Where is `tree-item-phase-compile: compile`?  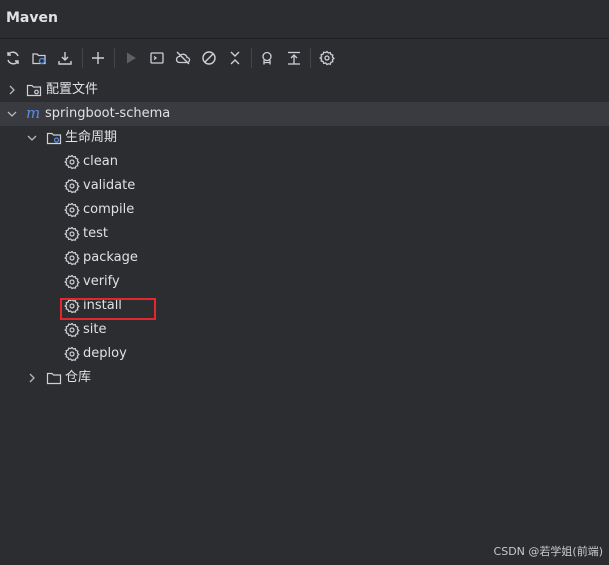 tree-item-phase-compile: compile is located at coordinates (304, 210).